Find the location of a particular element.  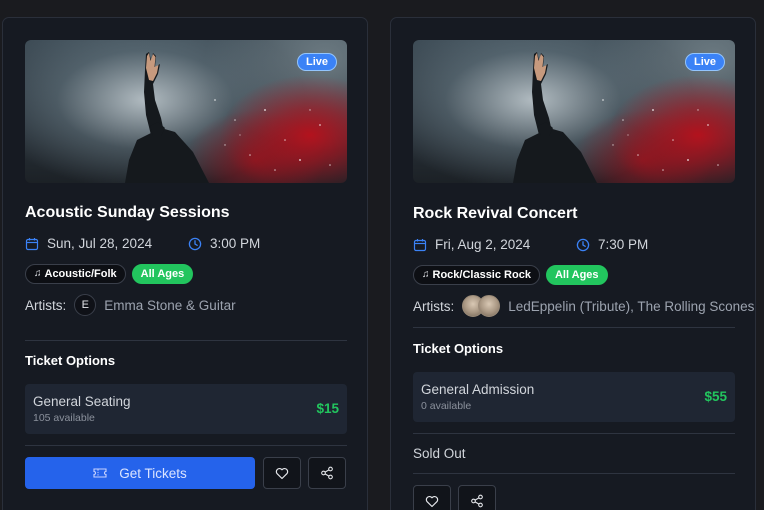

artist-names: LedEppelin (Tribute), The Rolling Scones is located at coordinates (631, 306).